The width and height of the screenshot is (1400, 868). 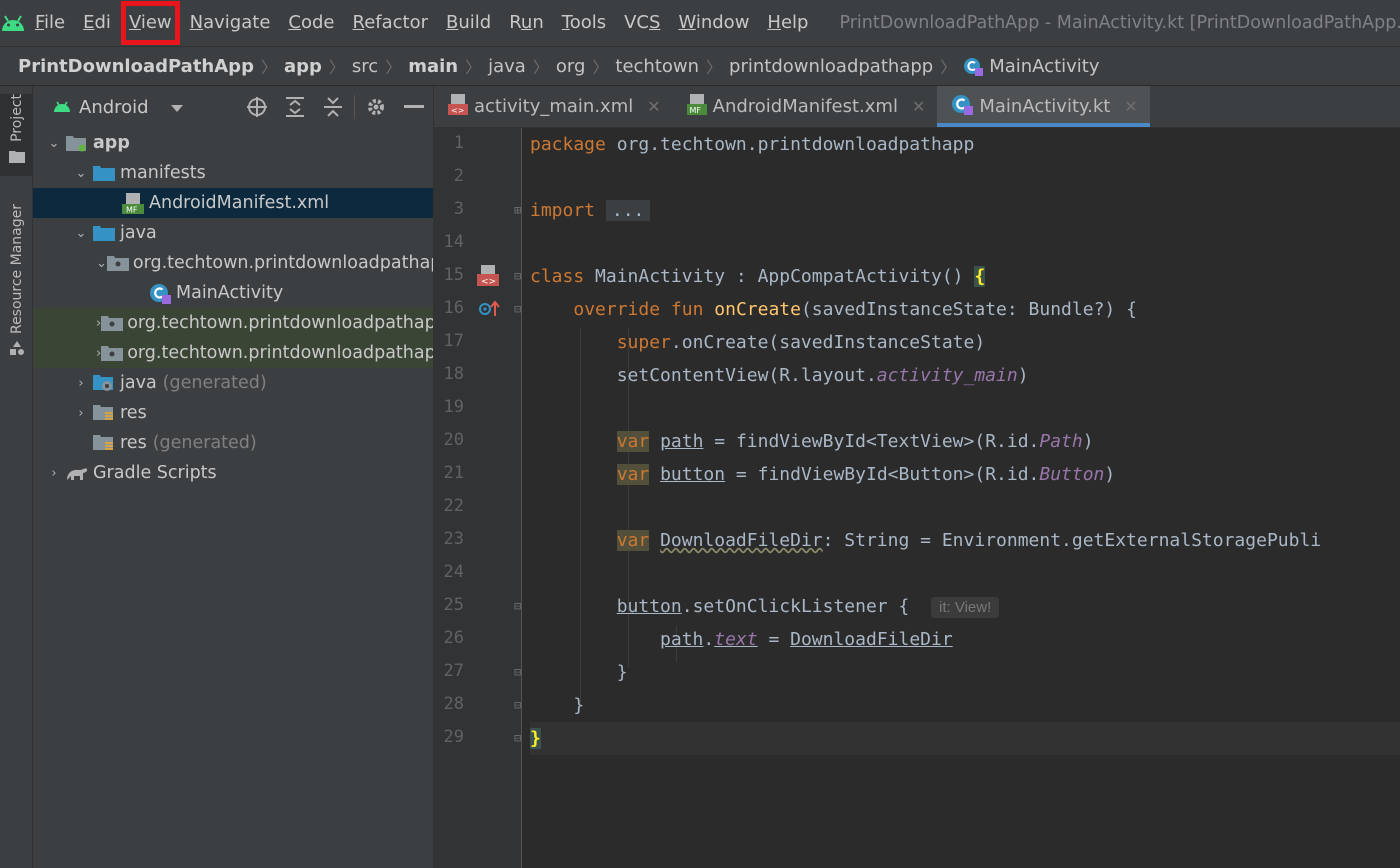 What do you see at coordinates (980, 276) in the screenshot?
I see `matched-brace: {` at bounding box center [980, 276].